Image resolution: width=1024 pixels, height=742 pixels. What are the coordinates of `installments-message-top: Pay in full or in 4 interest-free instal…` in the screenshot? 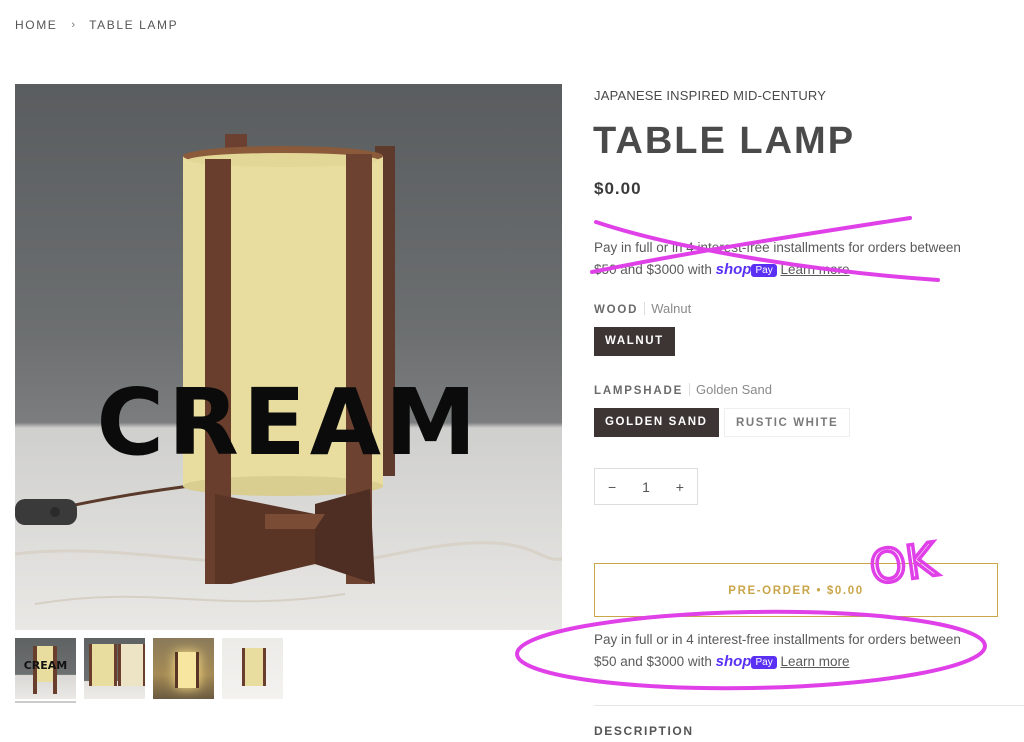 It's located at (794, 259).